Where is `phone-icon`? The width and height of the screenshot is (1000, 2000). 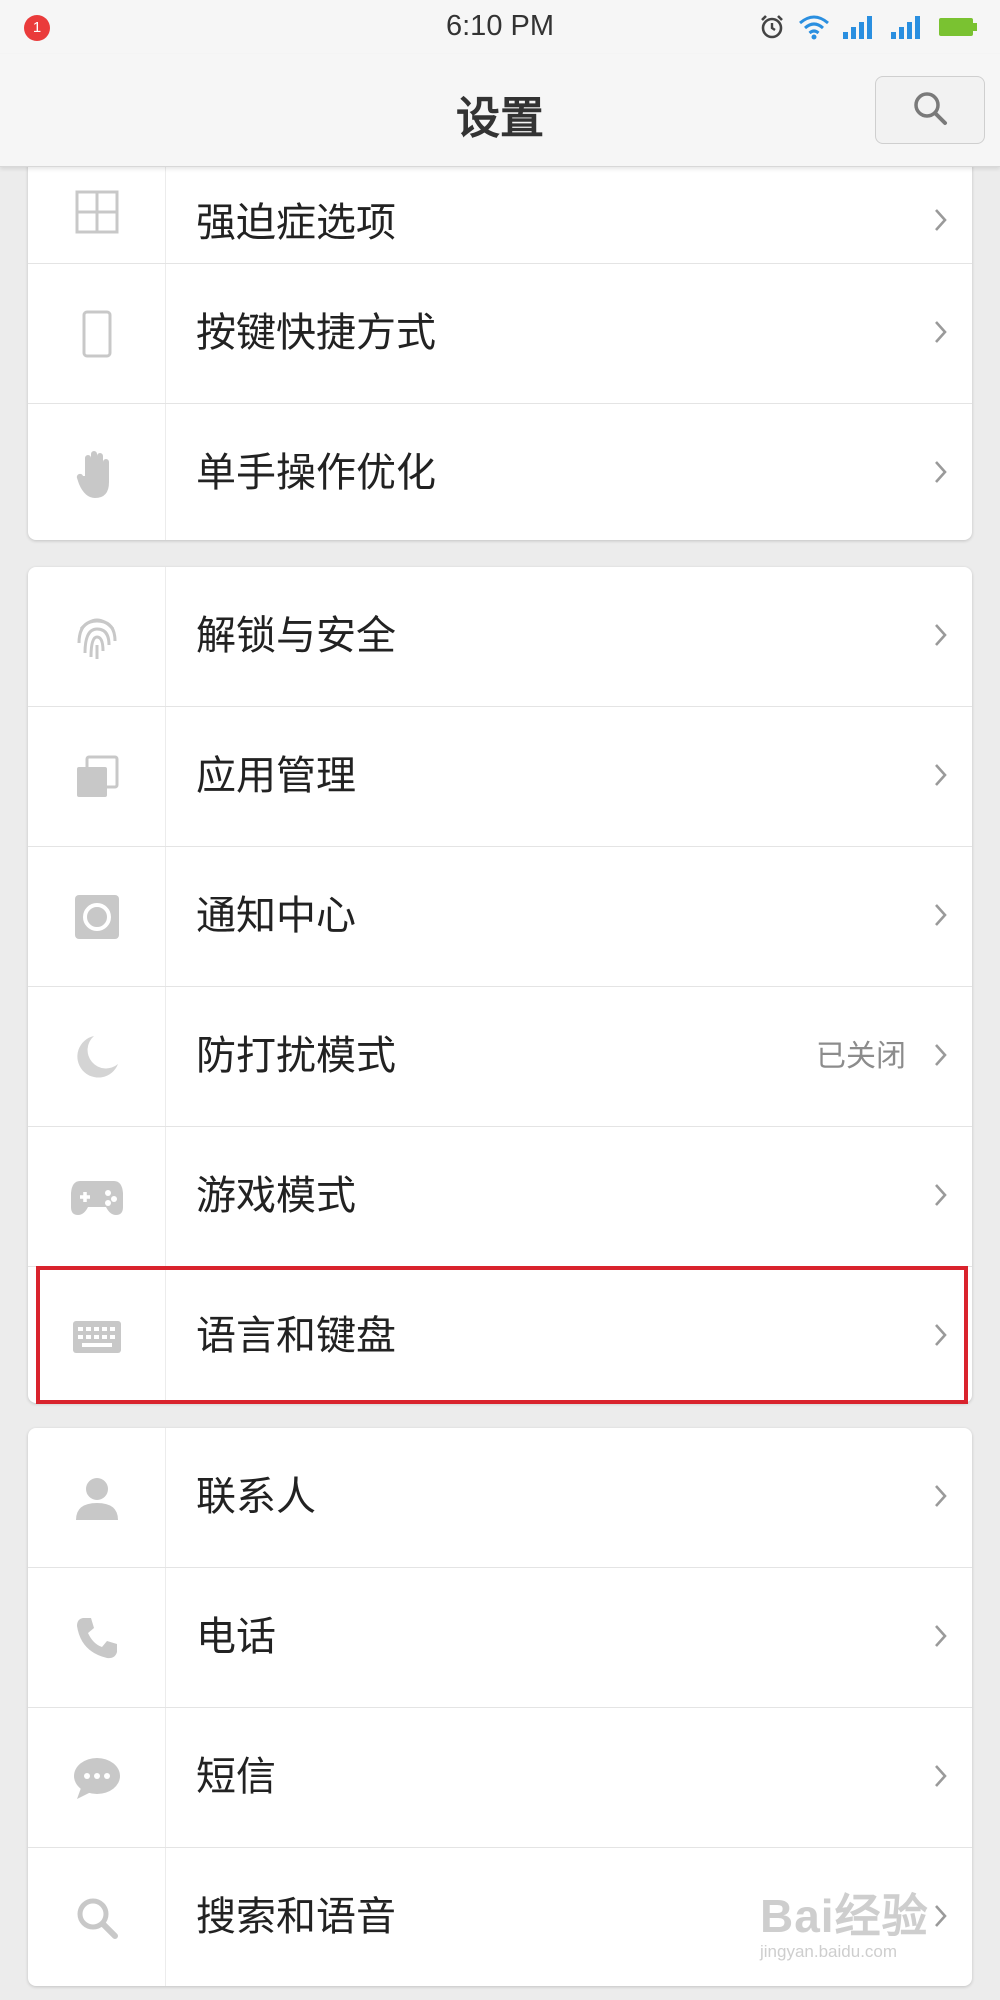 phone-icon is located at coordinates (97, 333).